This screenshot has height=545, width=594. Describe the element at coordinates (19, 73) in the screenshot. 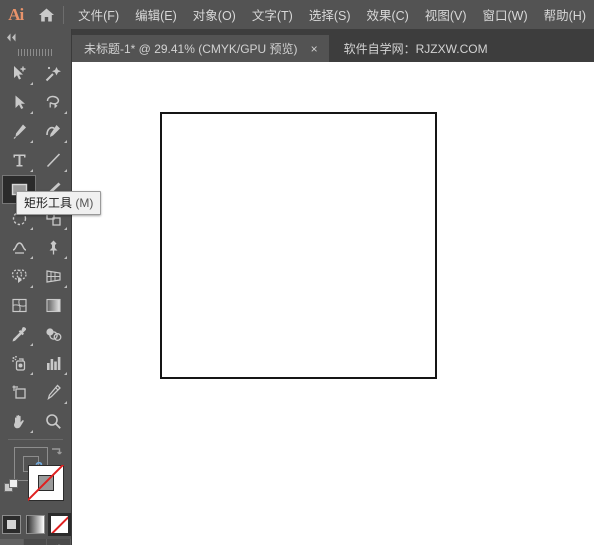

I see `tool-selection` at that location.